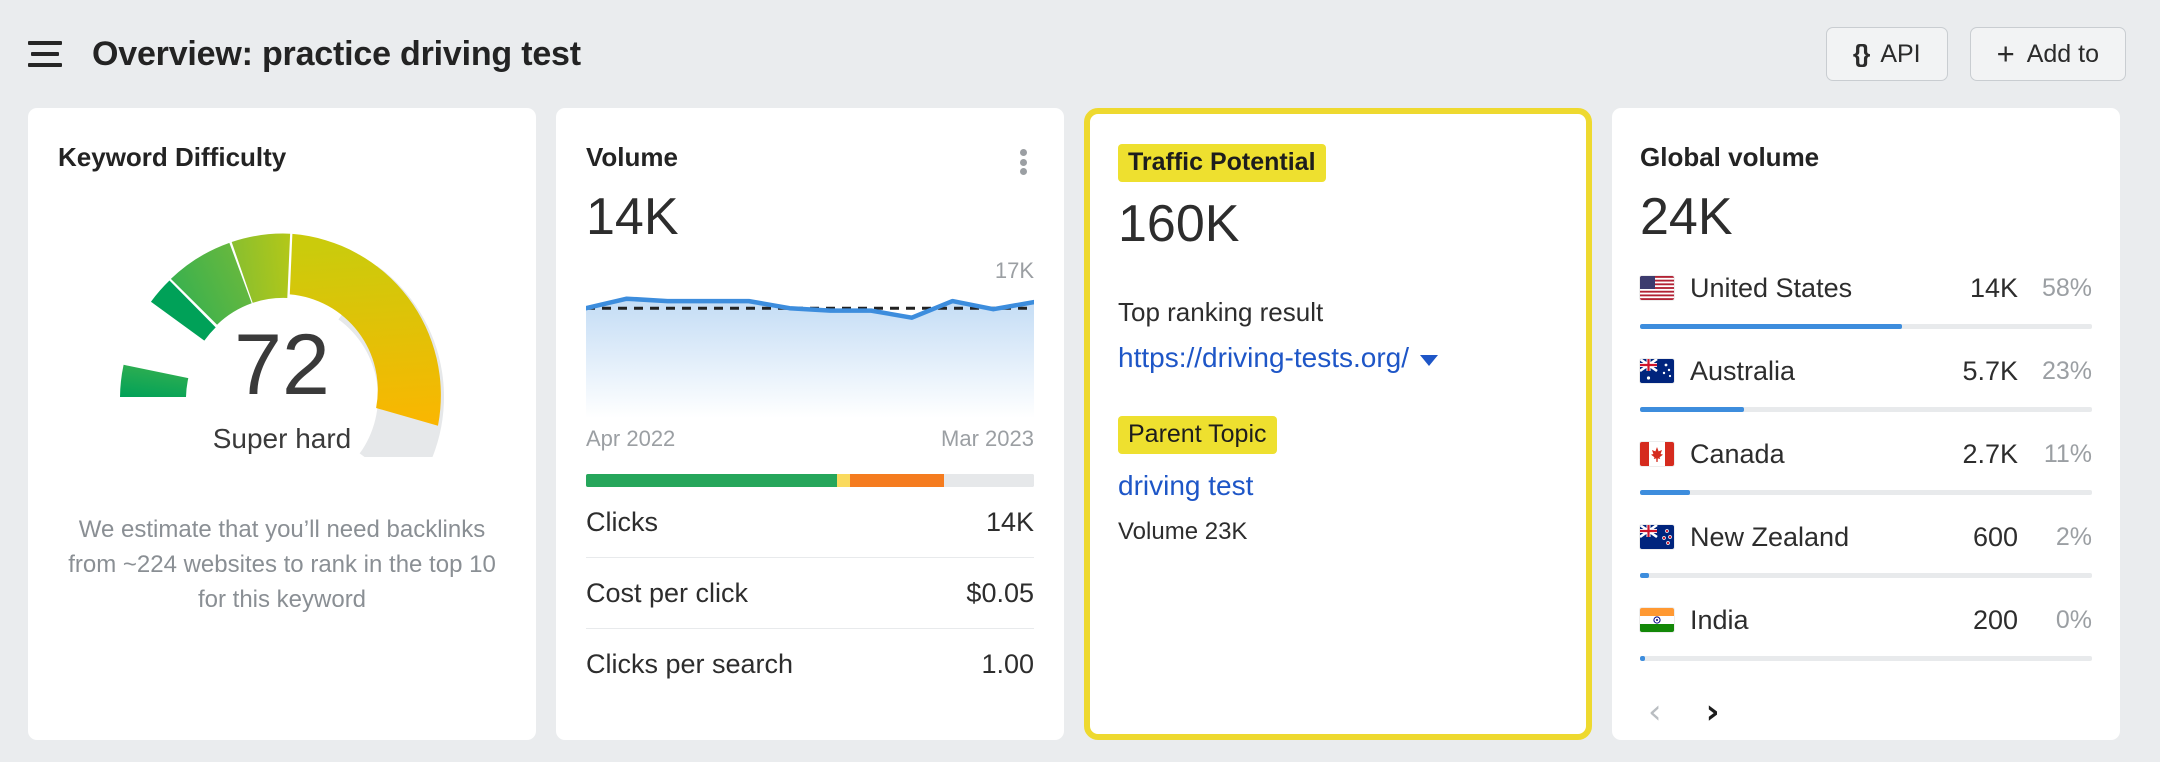  I want to click on volume-x-end: Mar 2023, so click(987, 439).